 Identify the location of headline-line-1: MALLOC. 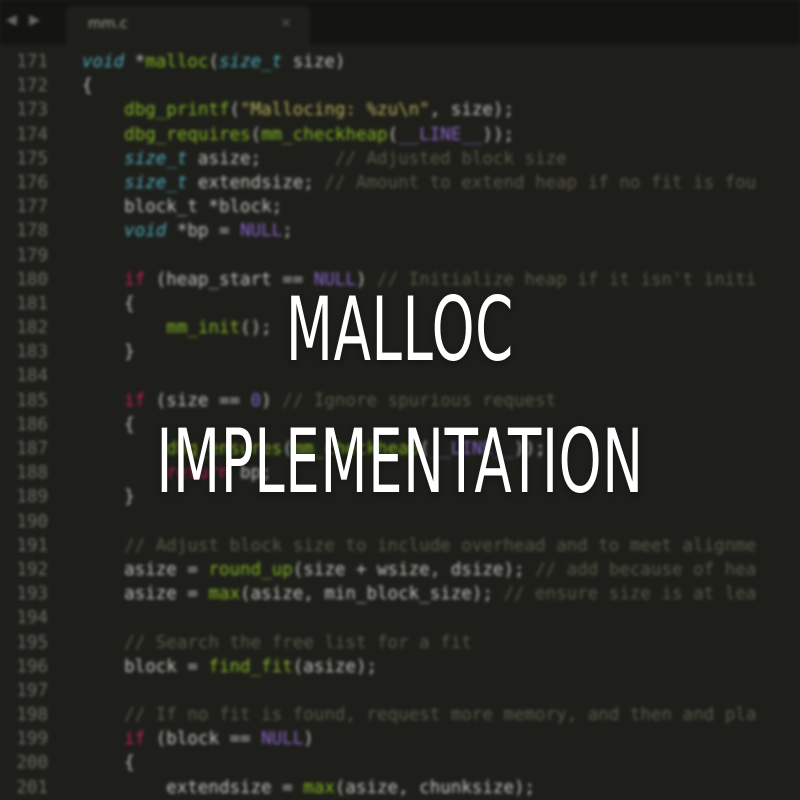
(400, 330).